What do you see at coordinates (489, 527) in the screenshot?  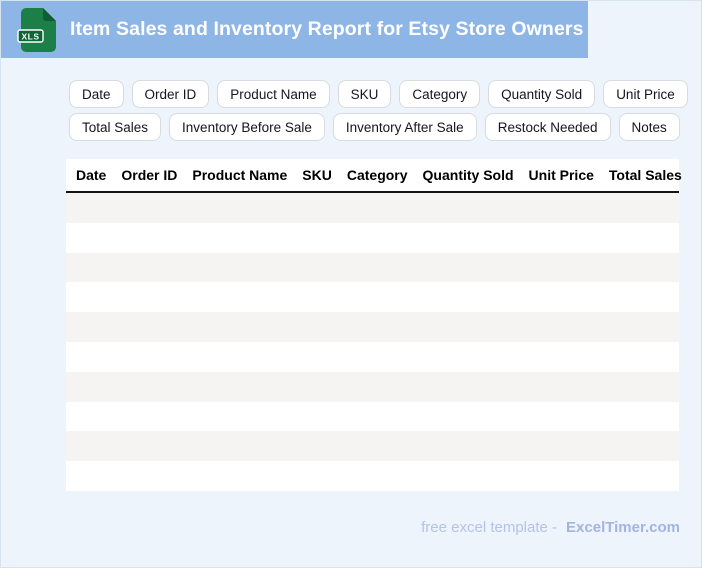 I see `footer-tagline: free excel template -` at bounding box center [489, 527].